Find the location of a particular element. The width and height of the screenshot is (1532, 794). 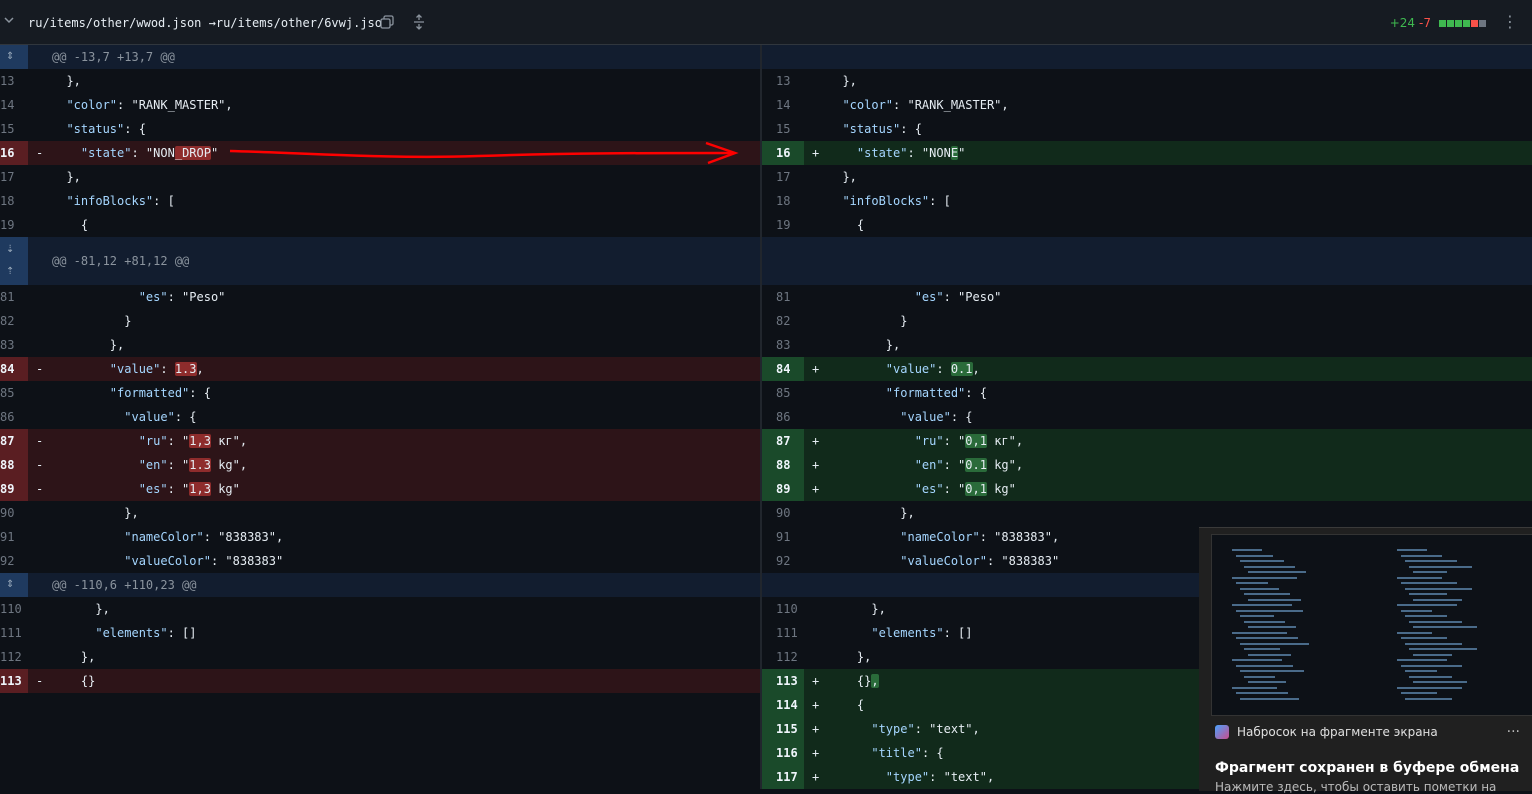

diff-row: 17 }, 17 }, is located at coordinates (766, 177).